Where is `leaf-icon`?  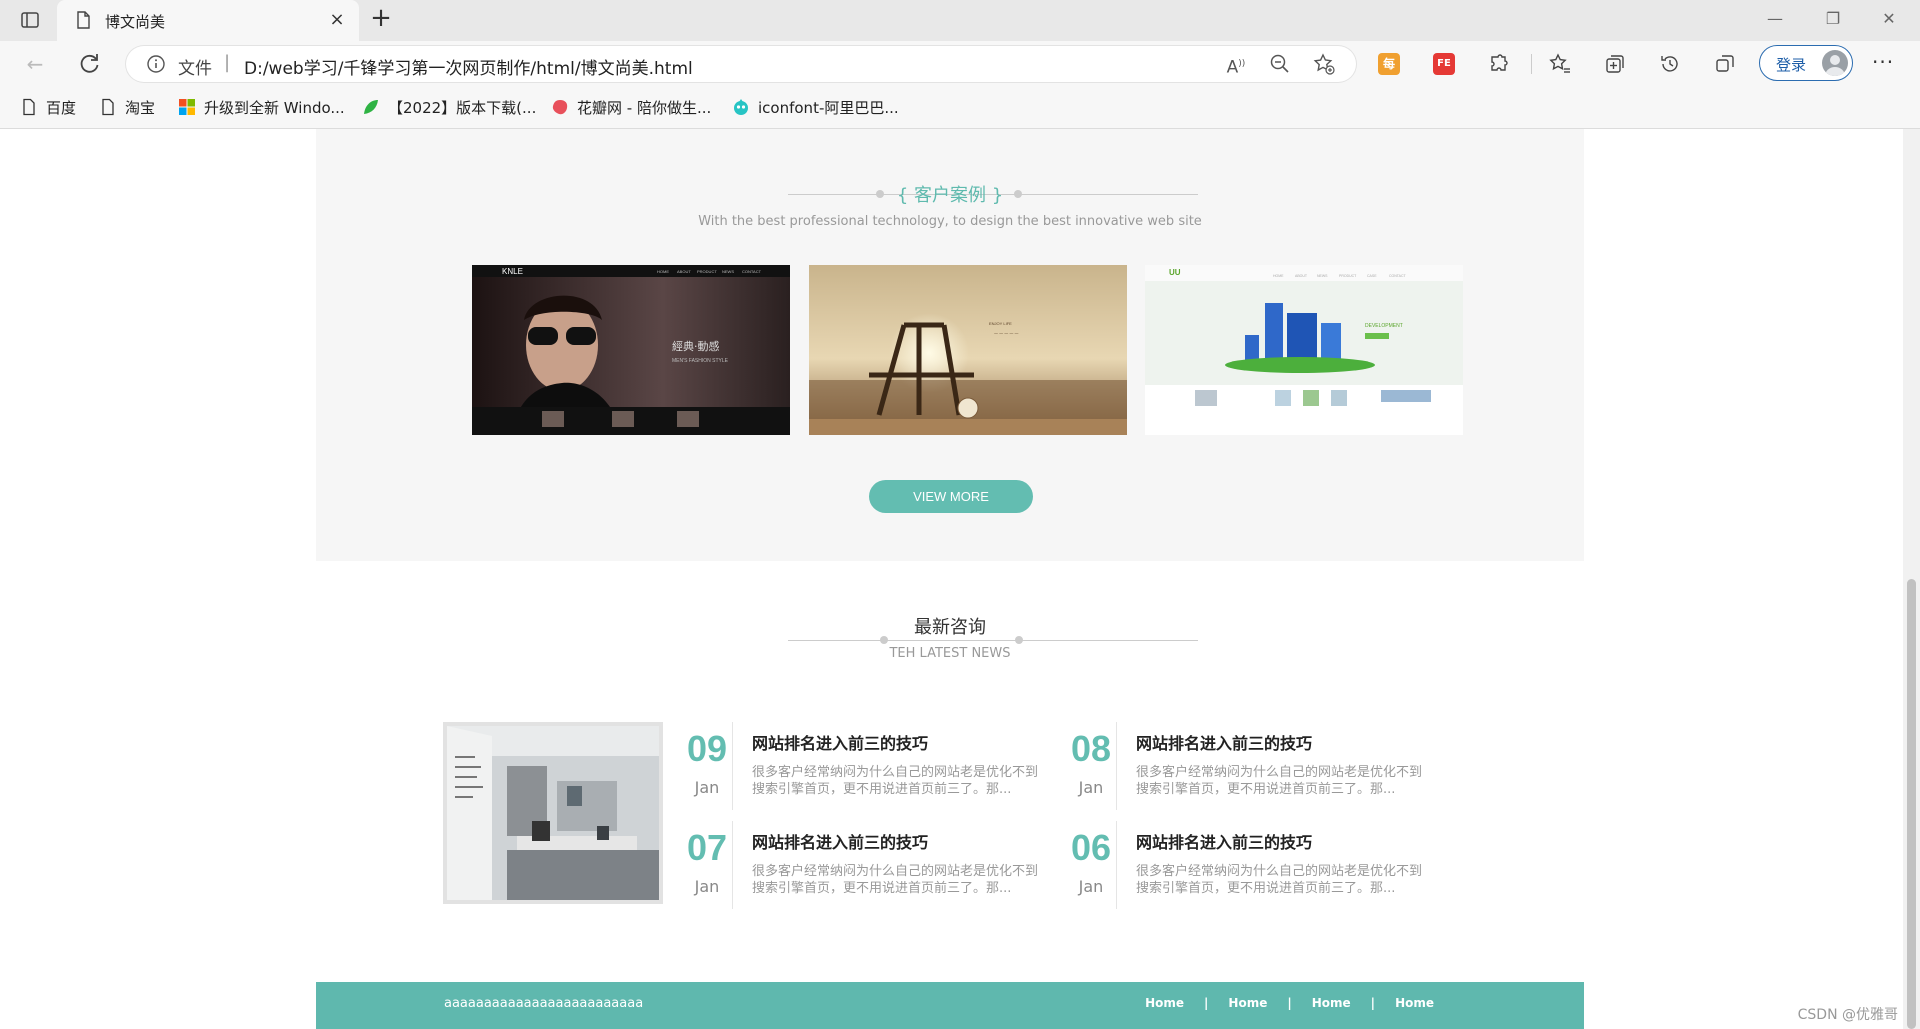
leaf-icon is located at coordinates (371, 107).